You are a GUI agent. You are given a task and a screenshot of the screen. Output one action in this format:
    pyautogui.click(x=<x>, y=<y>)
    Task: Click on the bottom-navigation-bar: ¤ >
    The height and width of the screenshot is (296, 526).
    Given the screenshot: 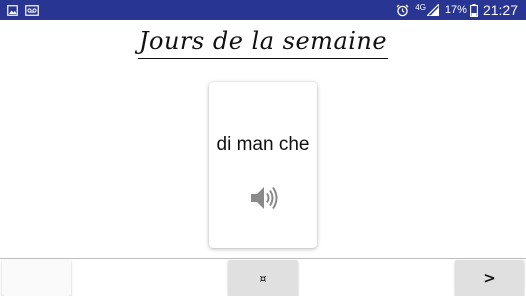 What is the action you would take?
    pyautogui.click(x=263, y=277)
    